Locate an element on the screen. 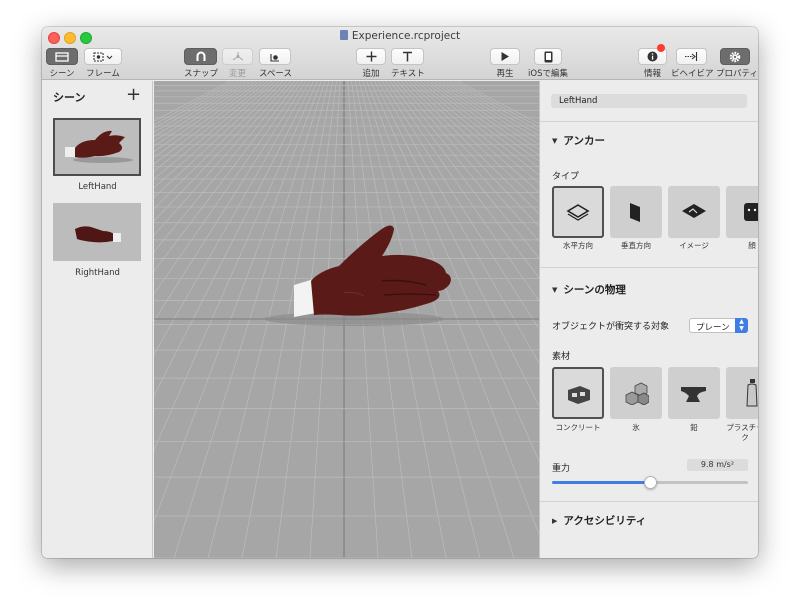  entity-name-field: LeftHand is located at coordinates (649, 101).